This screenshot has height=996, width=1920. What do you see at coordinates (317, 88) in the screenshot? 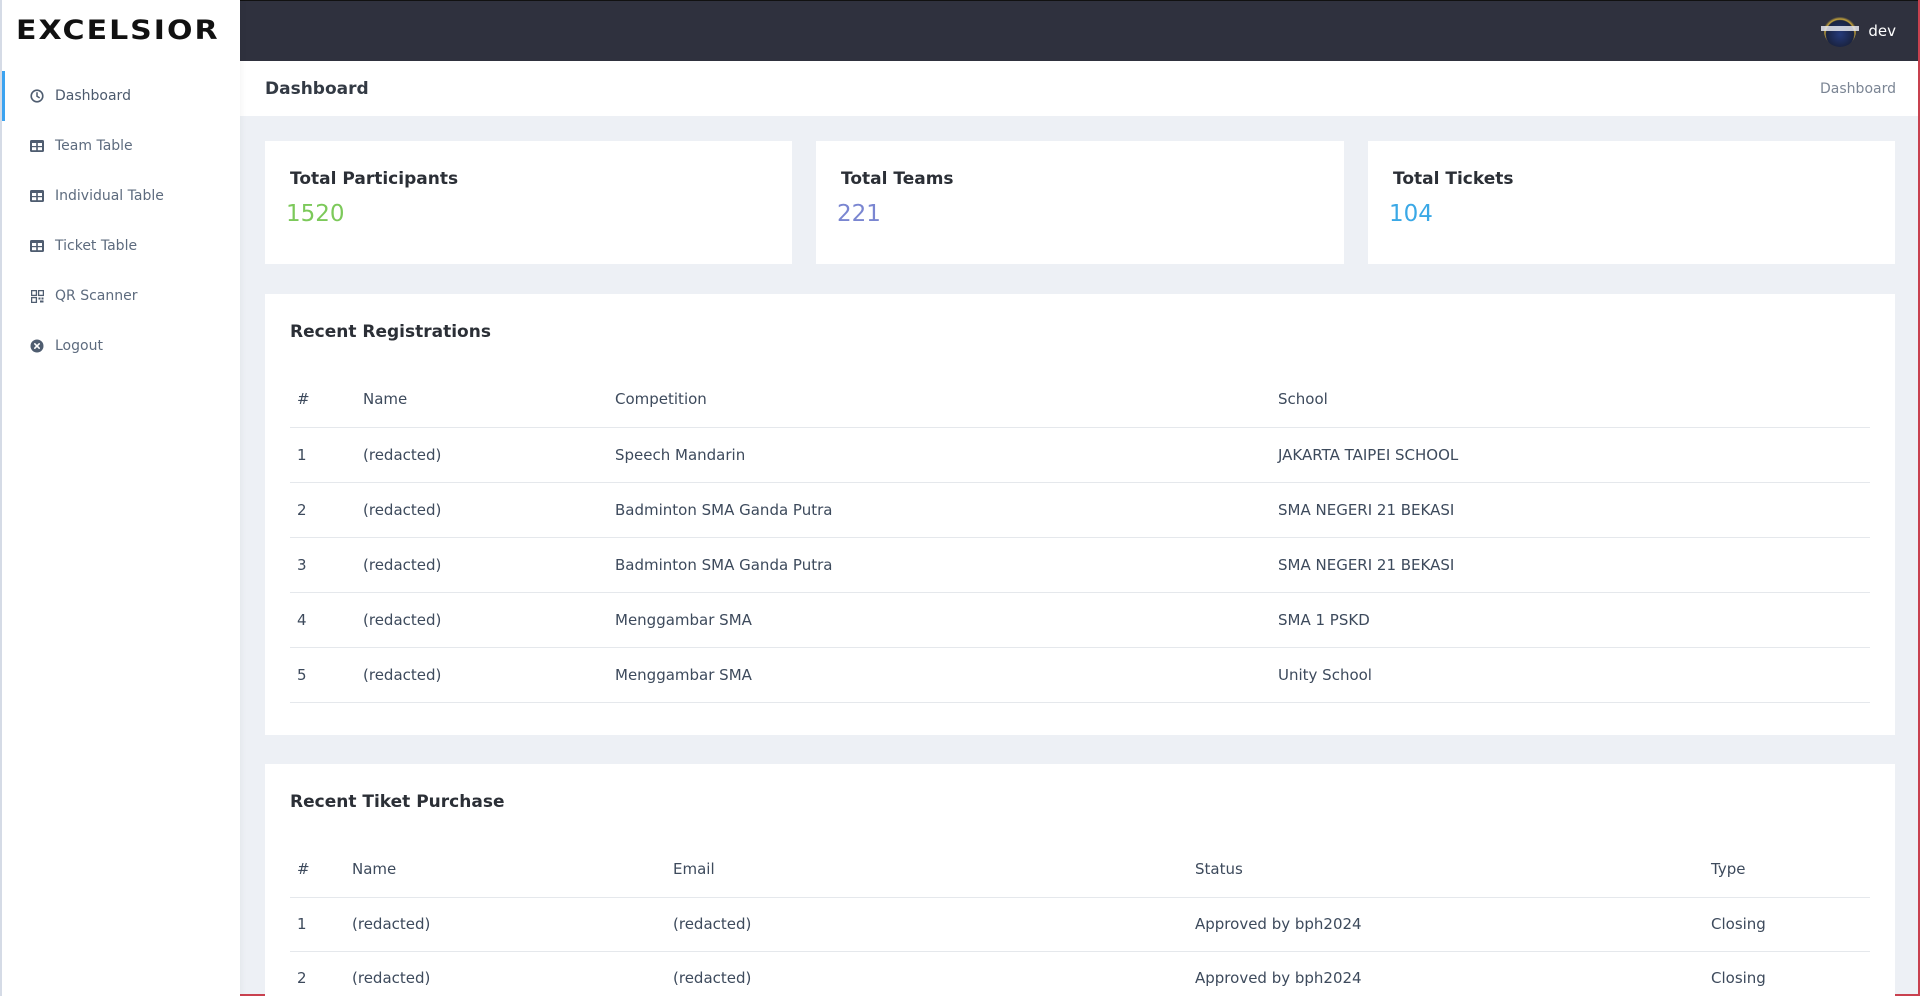
I see `page-title: Dashboard` at bounding box center [317, 88].